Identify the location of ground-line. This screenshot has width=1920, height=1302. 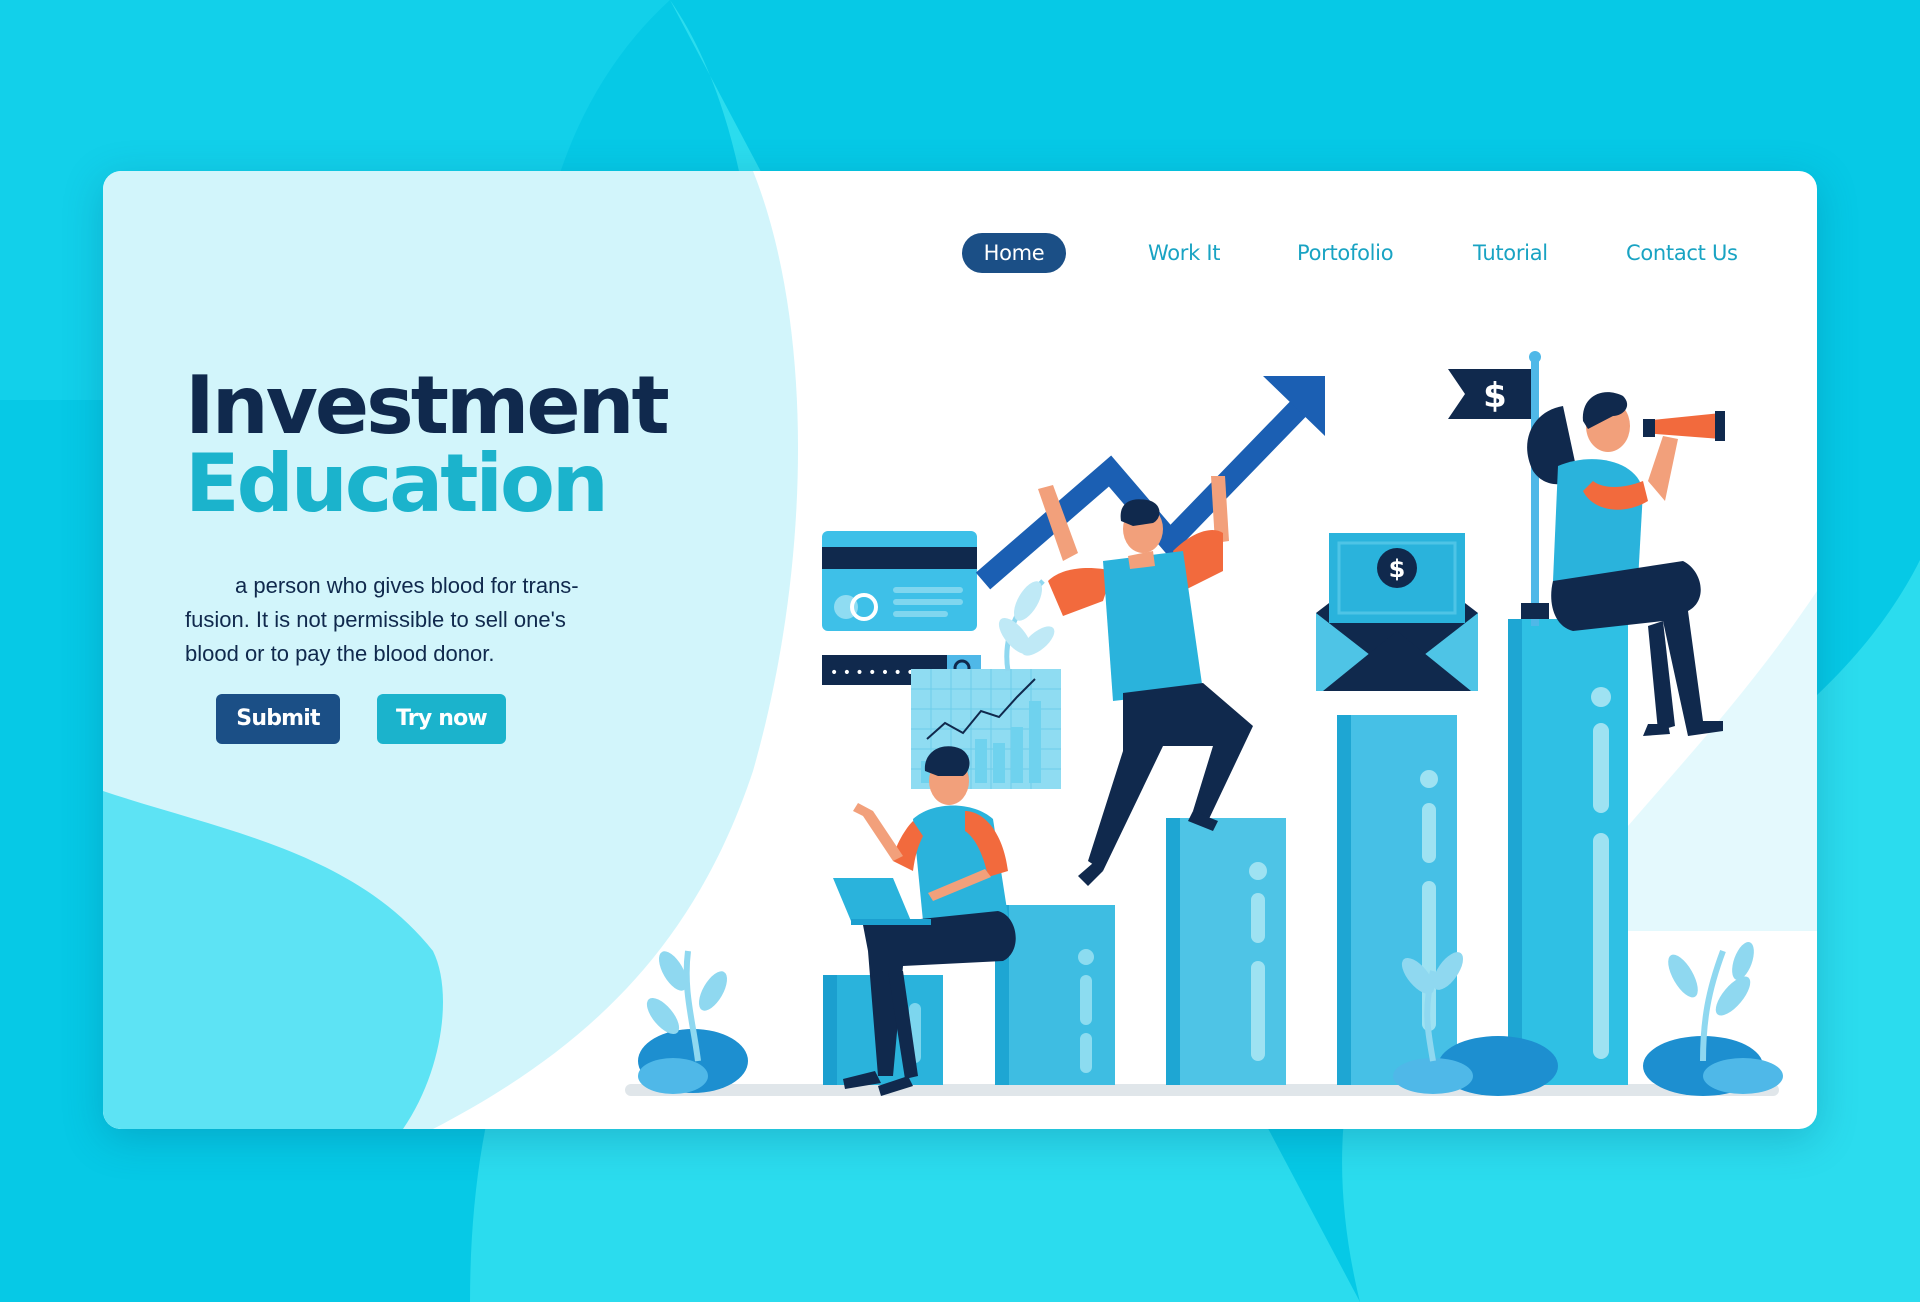
(1202, 1090).